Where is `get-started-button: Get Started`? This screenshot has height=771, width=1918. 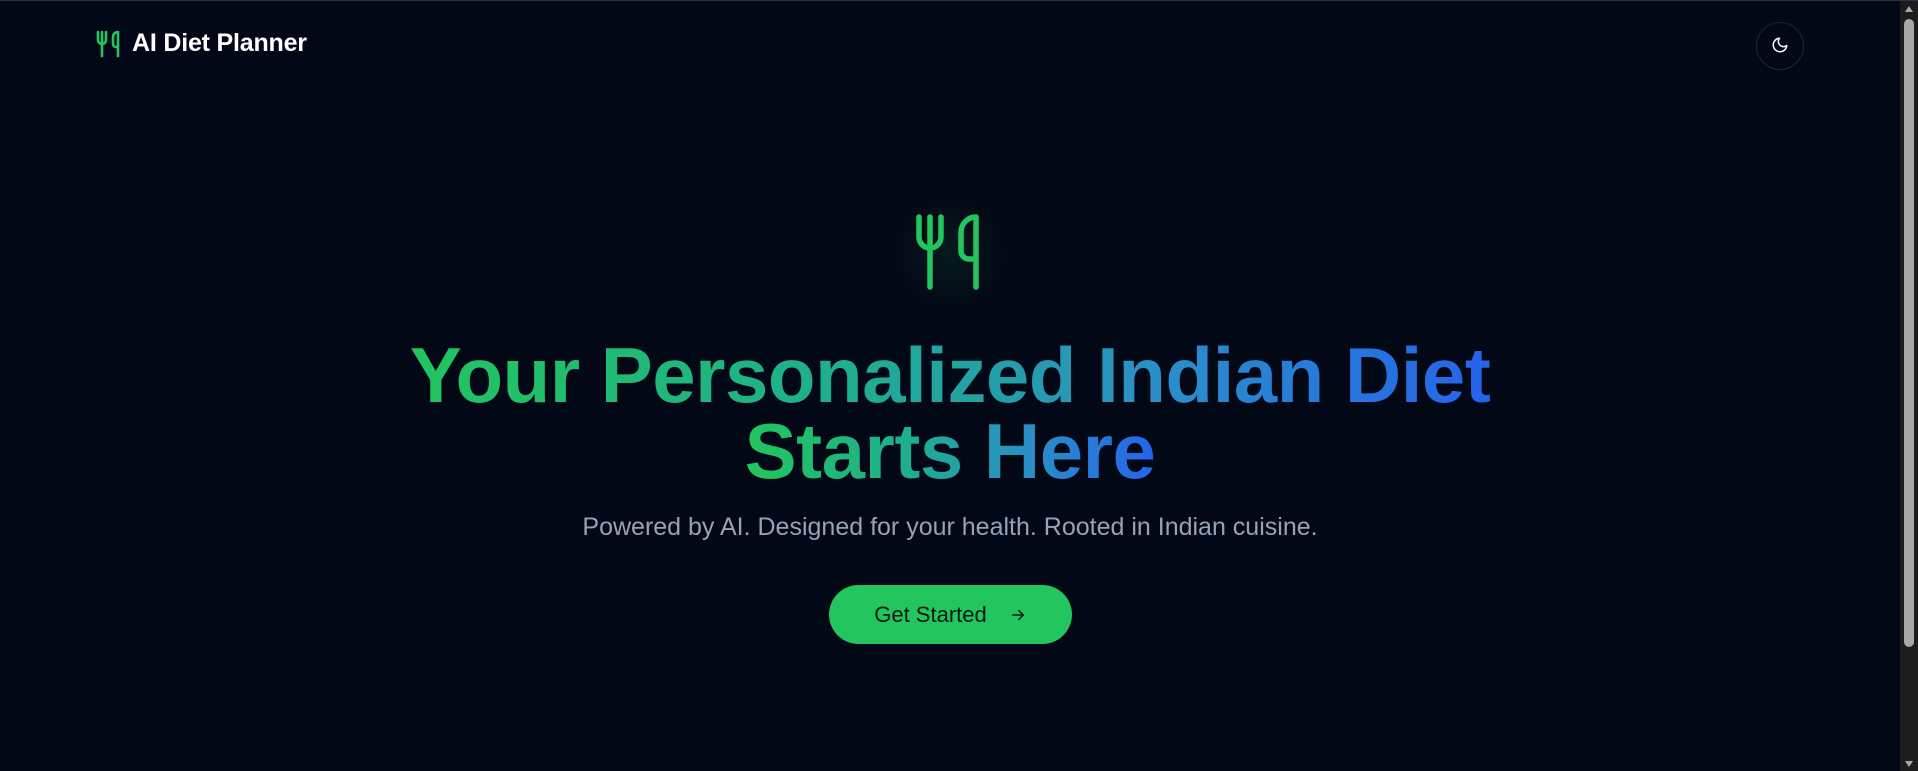
get-started-button: Get Started is located at coordinates (950, 614).